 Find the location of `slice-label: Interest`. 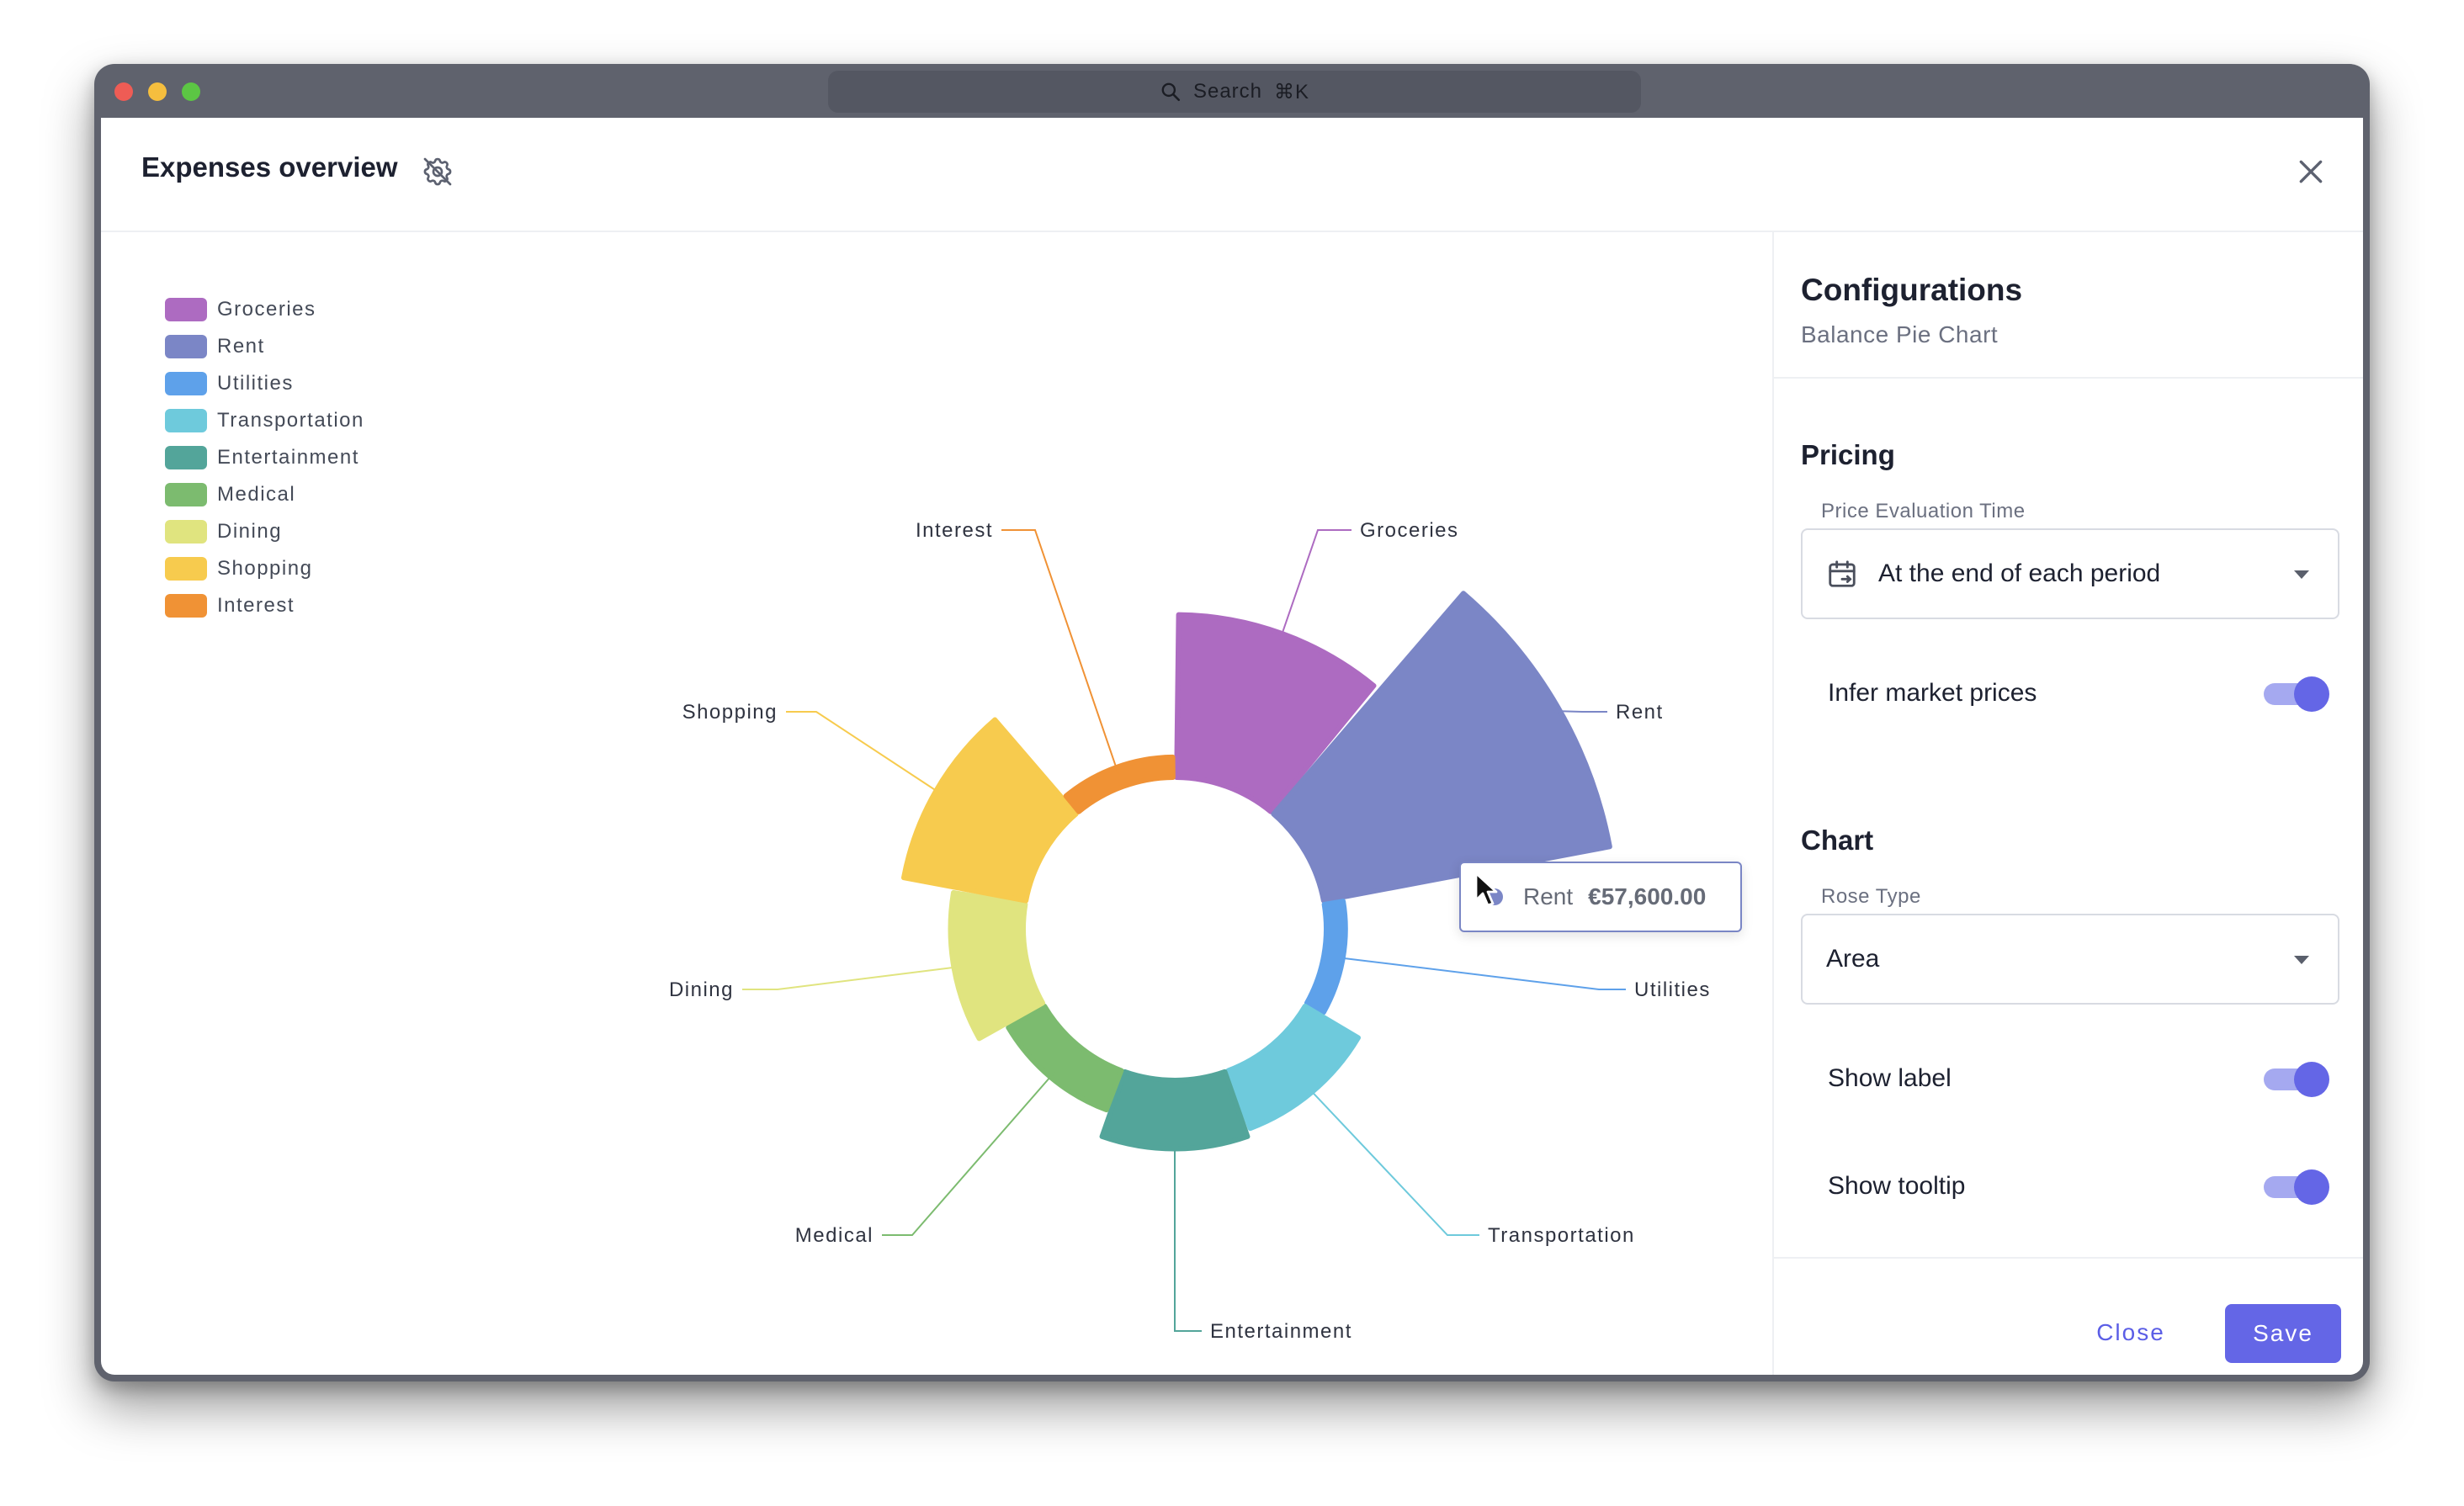

slice-label: Interest is located at coordinates (954, 530).